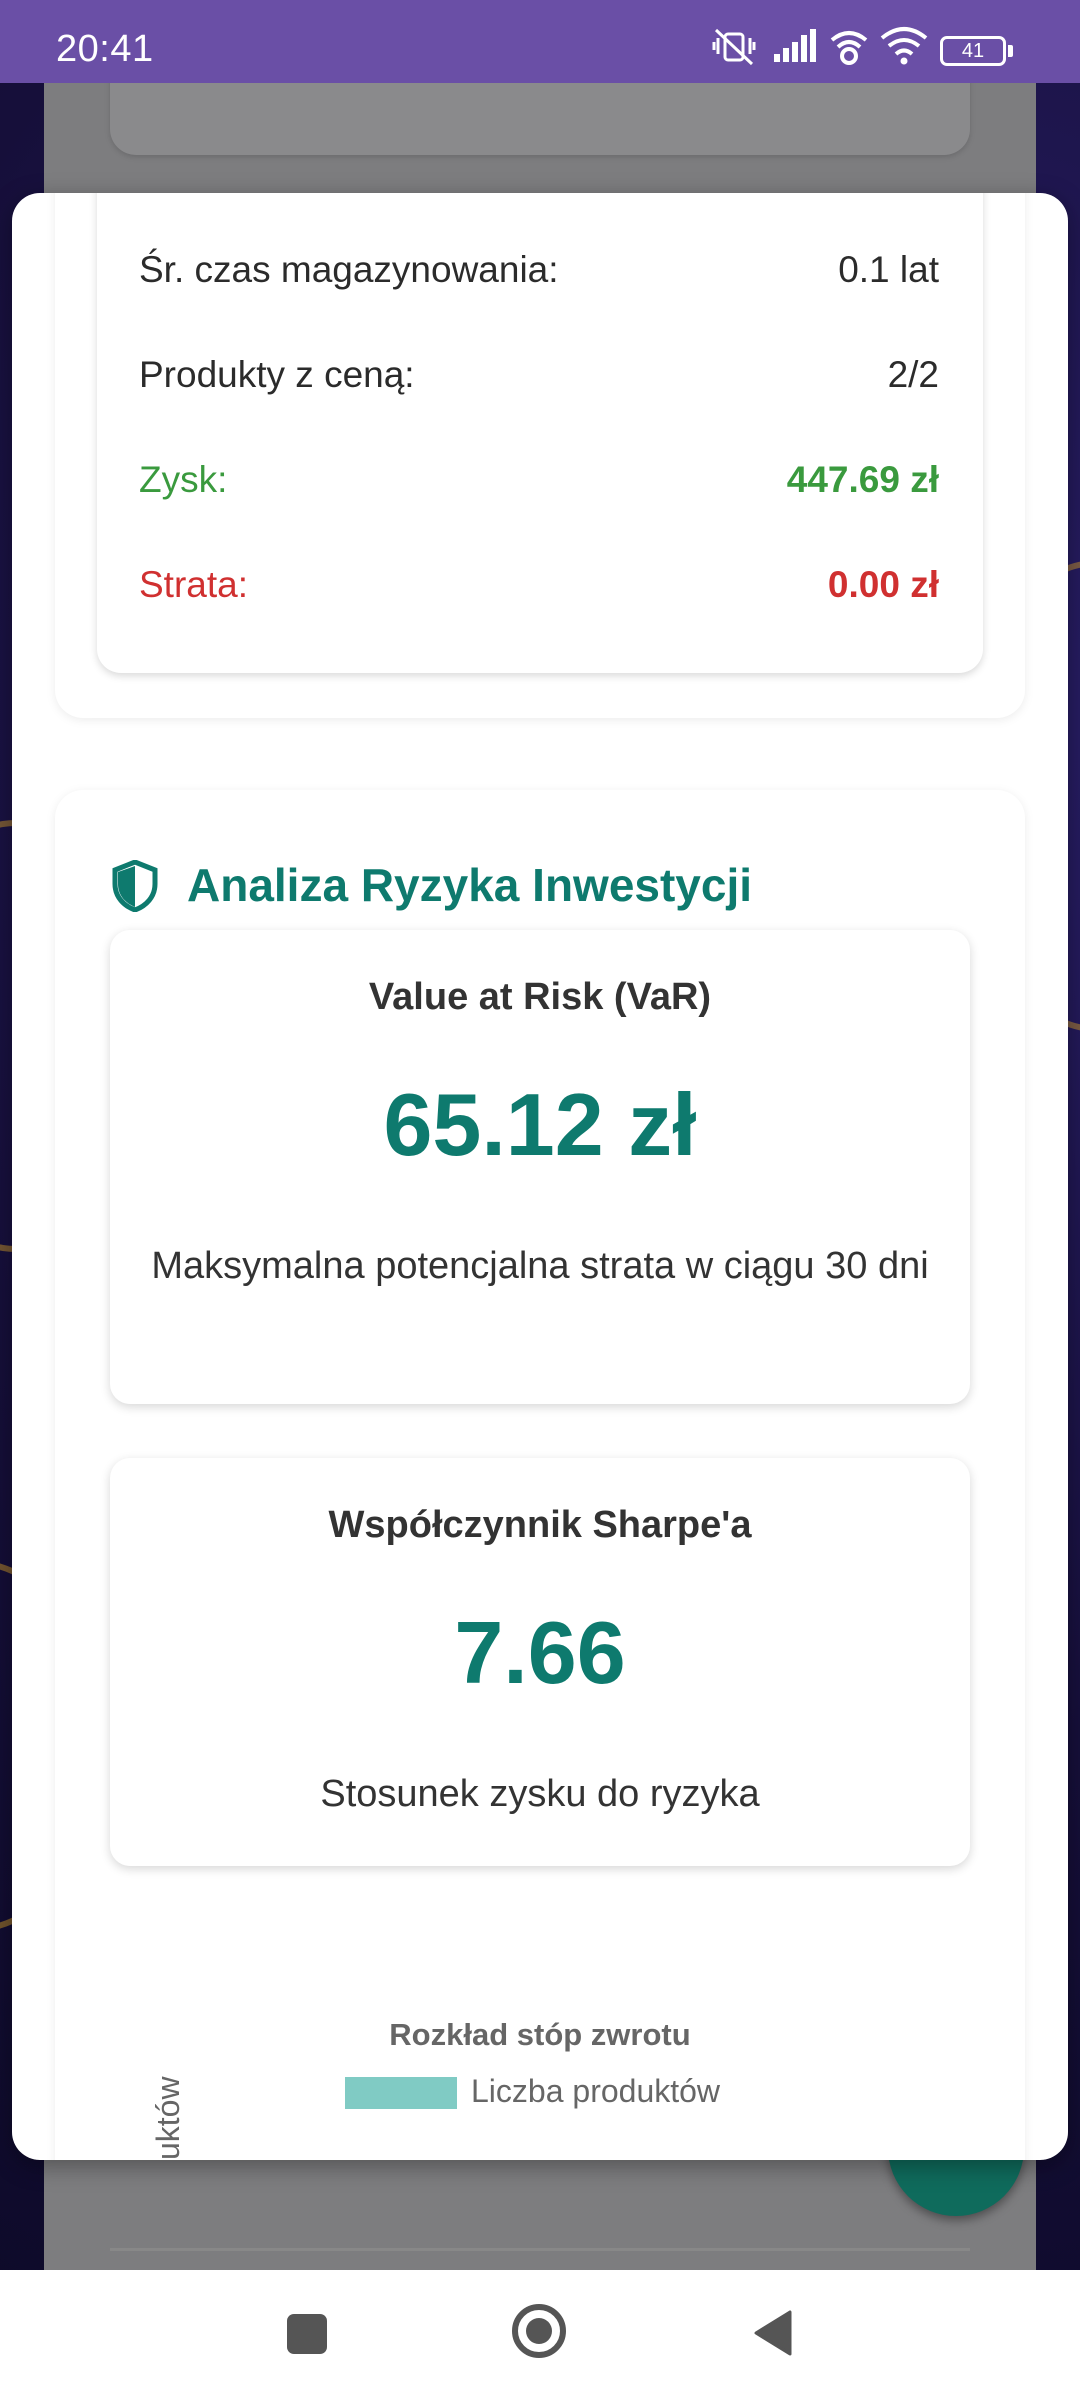 The image size is (1080, 2400). What do you see at coordinates (1010, 51) in the screenshot?
I see `battery-tip` at bounding box center [1010, 51].